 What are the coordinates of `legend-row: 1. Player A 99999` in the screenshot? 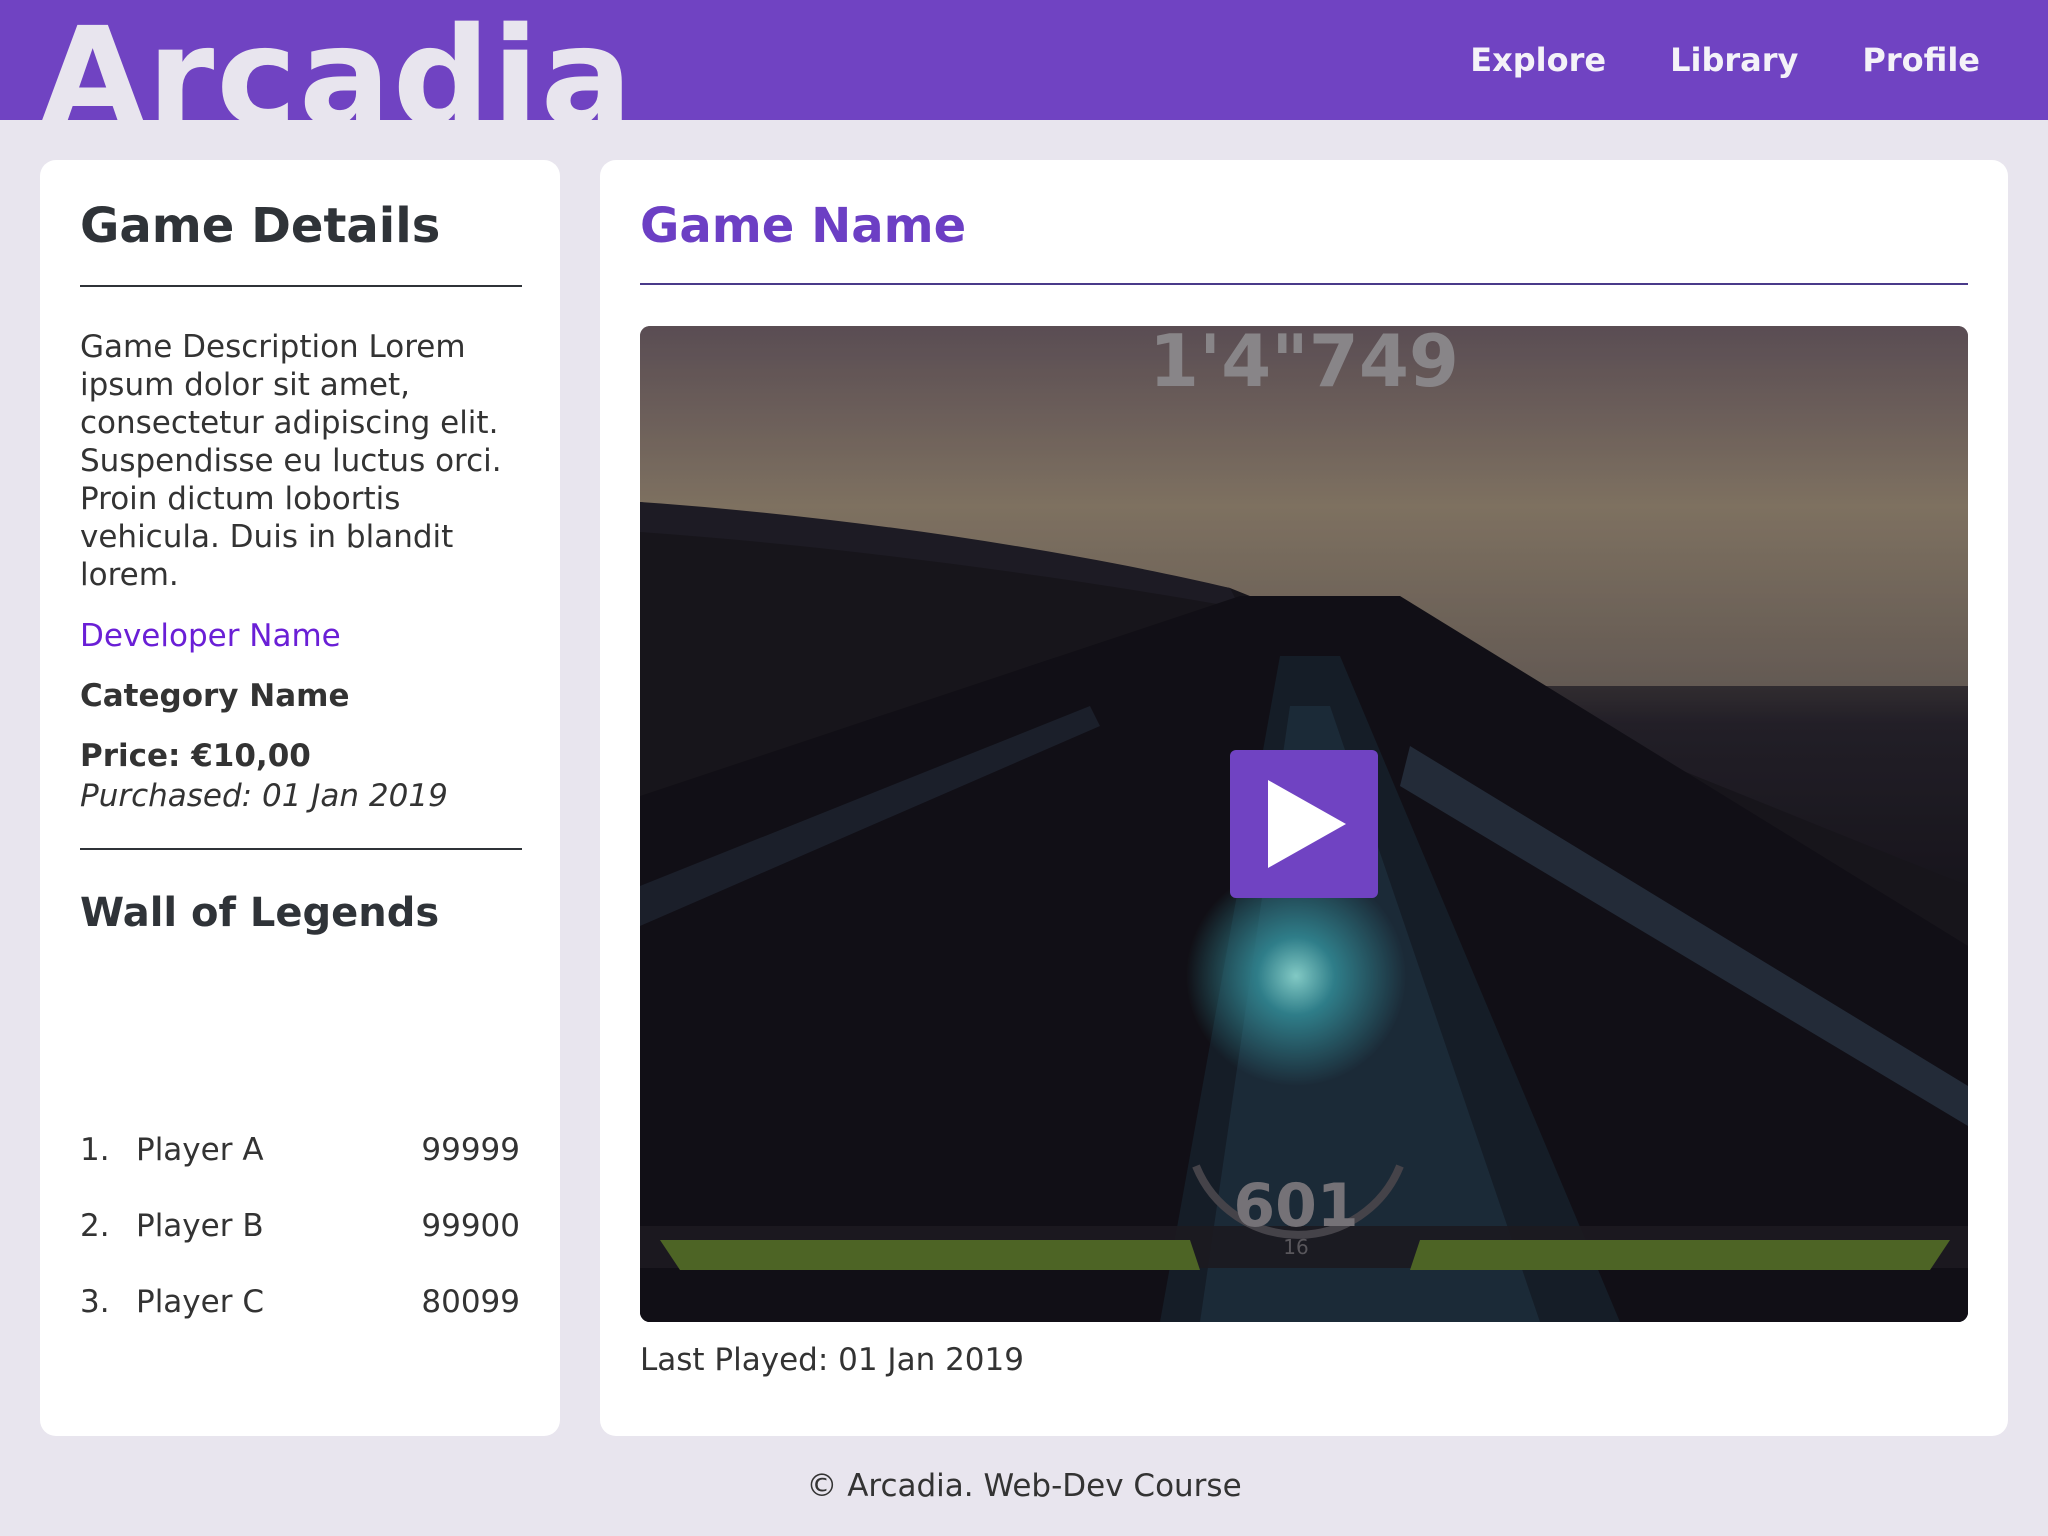 It's located at (300, 1150).